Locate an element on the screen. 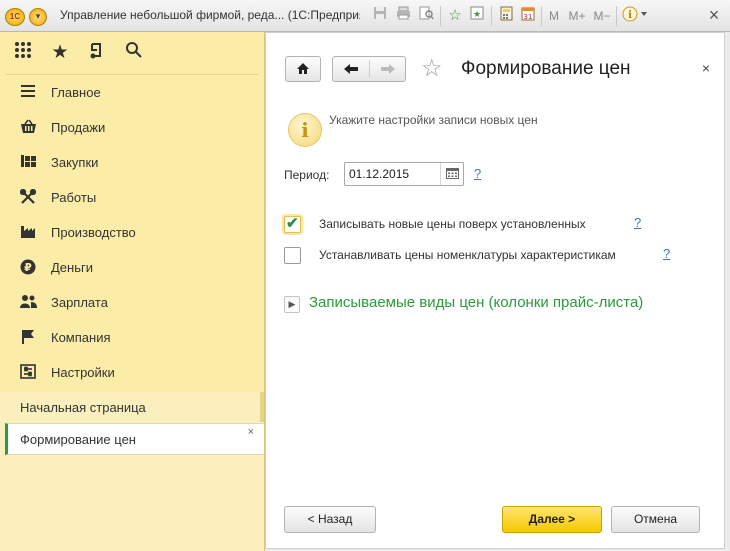 This screenshot has width=730, height=551. sidebar-item-settings: Настройки is located at coordinates (132, 372).